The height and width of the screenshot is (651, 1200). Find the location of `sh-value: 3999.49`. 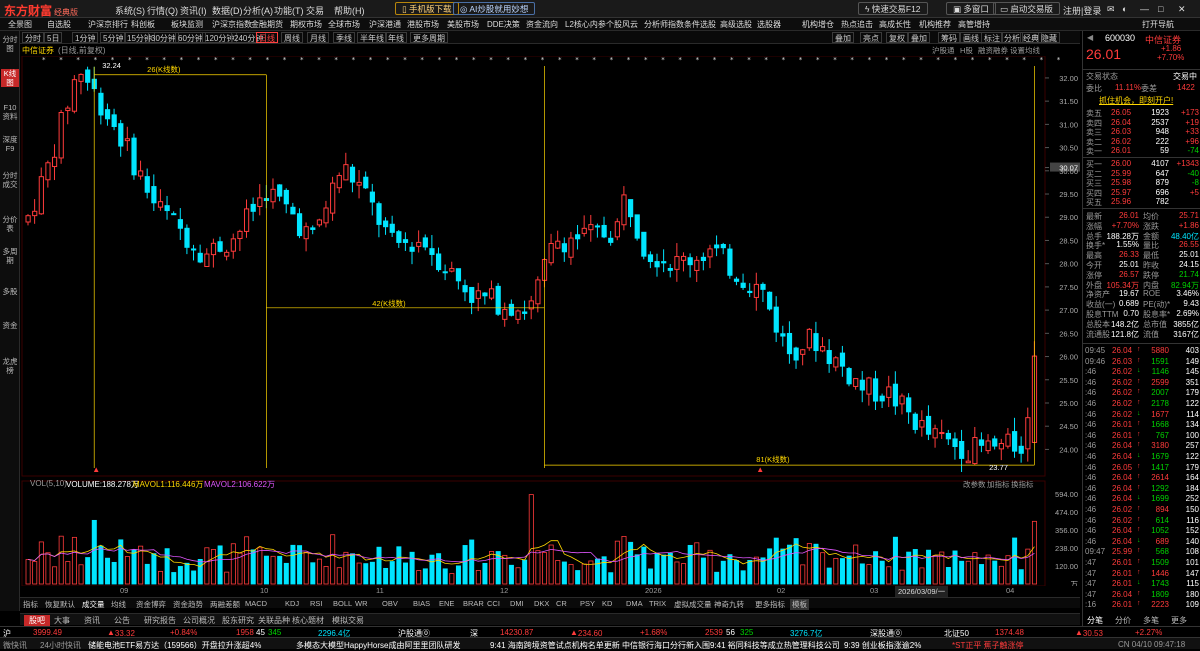

sh-value: 3999.49 is located at coordinates (47, 632).